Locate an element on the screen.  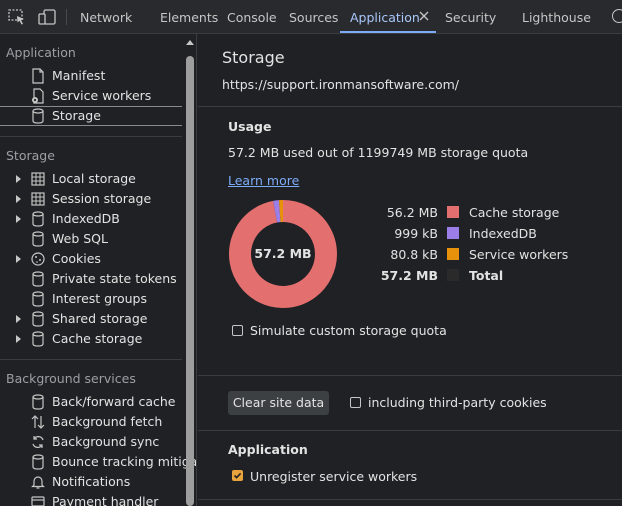
sidebar-item-bounce-tracking: Bounce tracking mitigatio is located at coordinates (98, 462).